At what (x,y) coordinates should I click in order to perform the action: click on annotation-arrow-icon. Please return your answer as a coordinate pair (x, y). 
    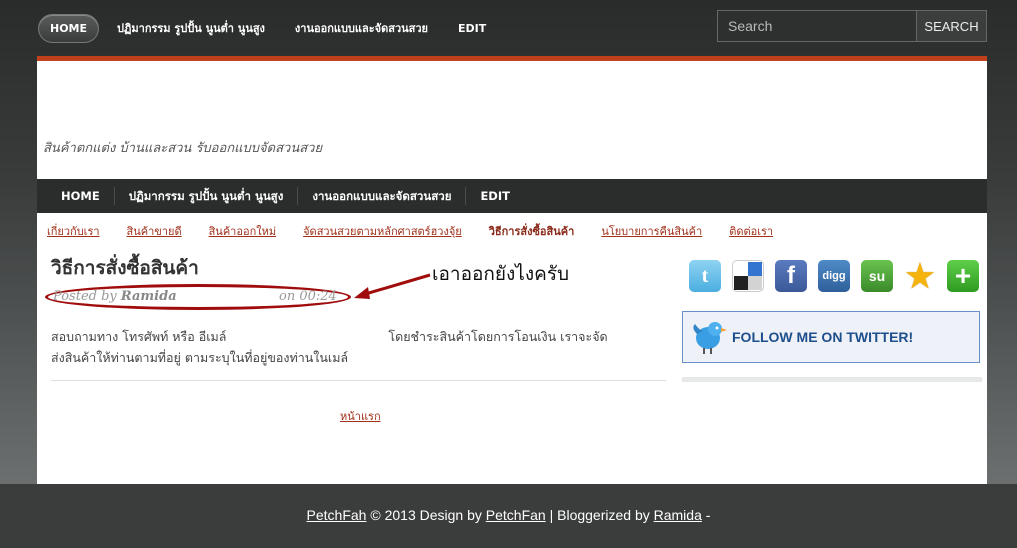
    Looking at the image, I should click on (392, 286).